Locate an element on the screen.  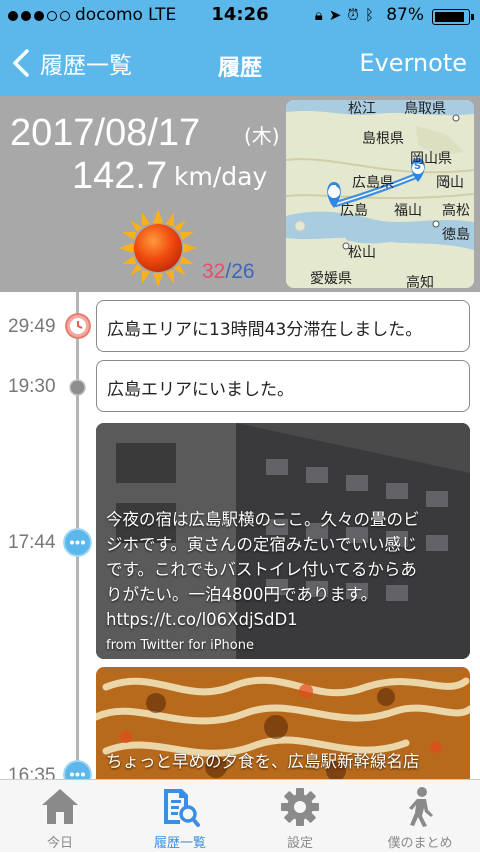
tab-bar: 今日 履歴一覧 設定 僕のまとめ is located at coordinates (240, 815).